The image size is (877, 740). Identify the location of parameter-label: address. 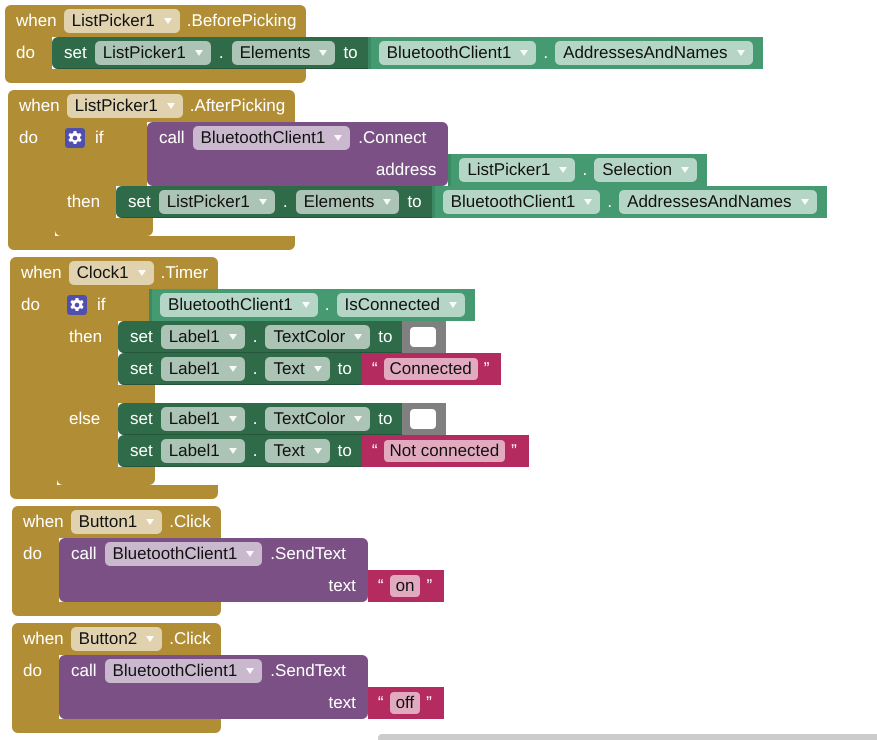
(406, 170).